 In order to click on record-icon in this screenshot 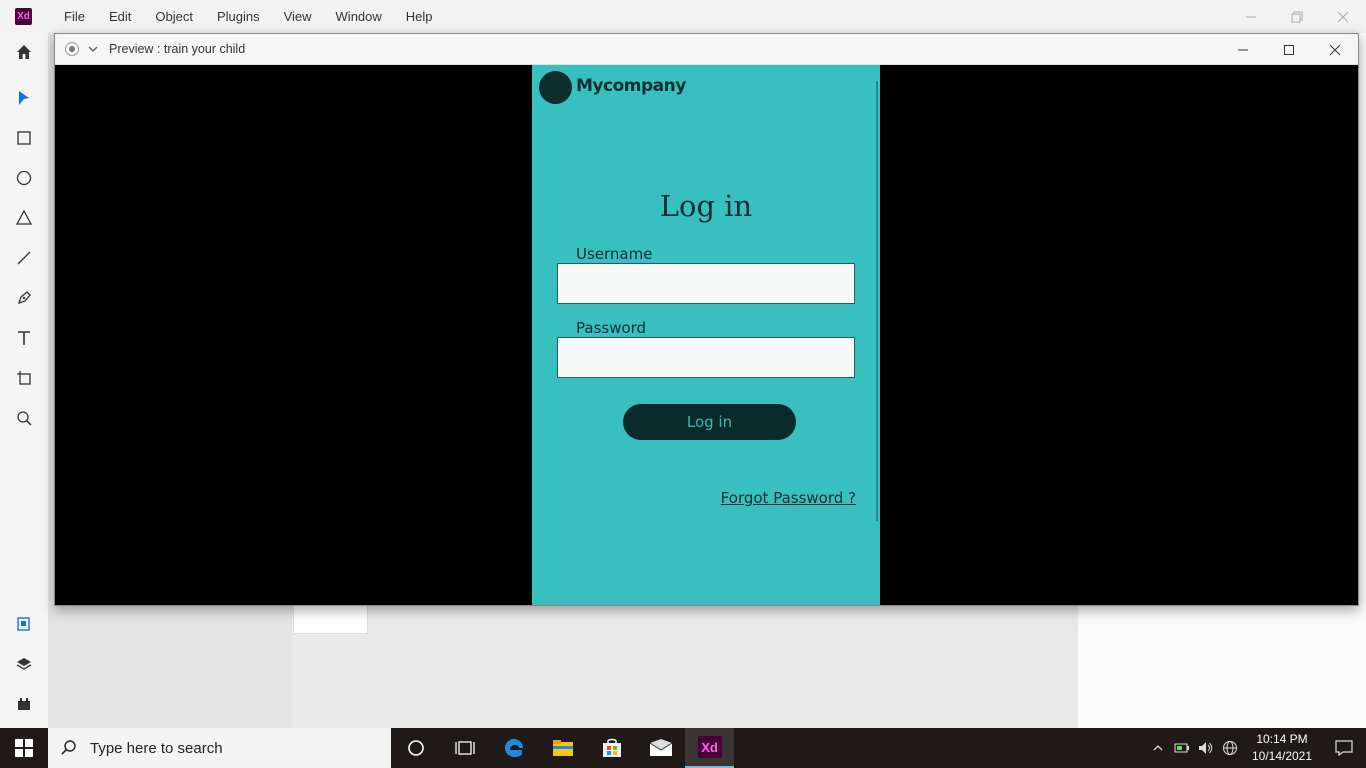, I will do `click(72, 49)`.